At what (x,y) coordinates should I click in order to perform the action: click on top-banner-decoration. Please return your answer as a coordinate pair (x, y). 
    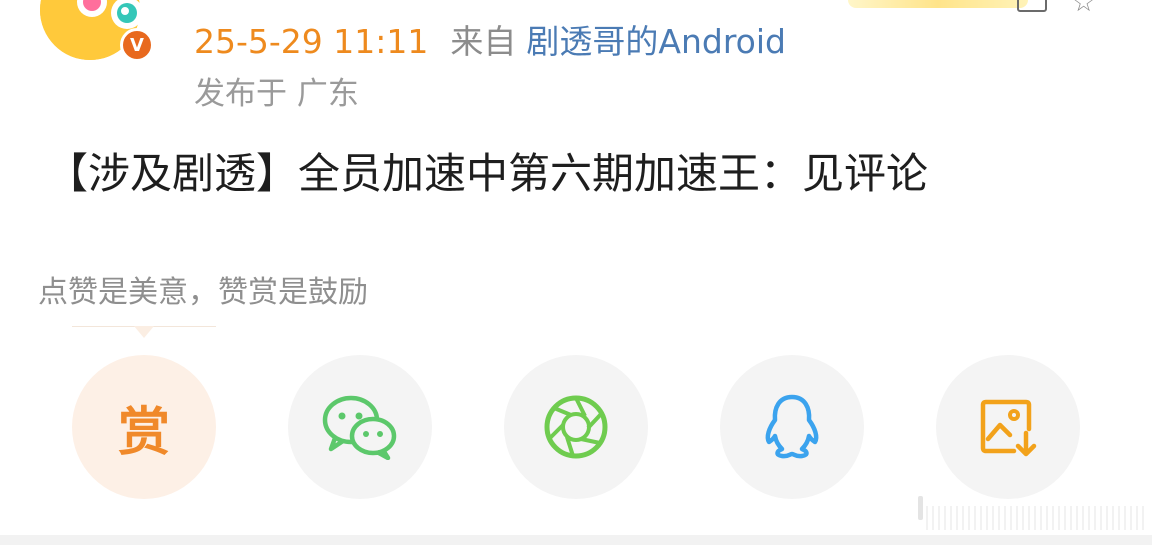
    Looking at the image, I should click on (938, 4).